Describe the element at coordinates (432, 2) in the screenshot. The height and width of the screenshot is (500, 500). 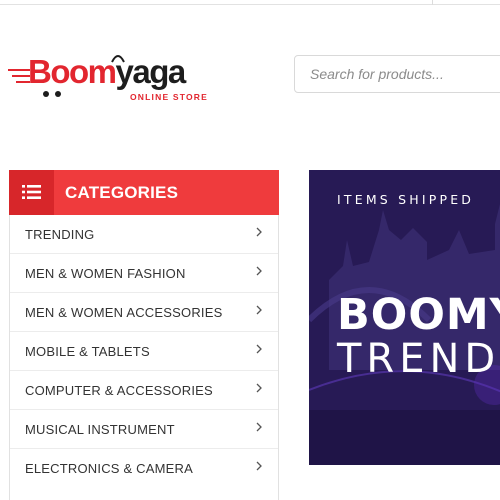
I see `top-bar-divider` at that location.